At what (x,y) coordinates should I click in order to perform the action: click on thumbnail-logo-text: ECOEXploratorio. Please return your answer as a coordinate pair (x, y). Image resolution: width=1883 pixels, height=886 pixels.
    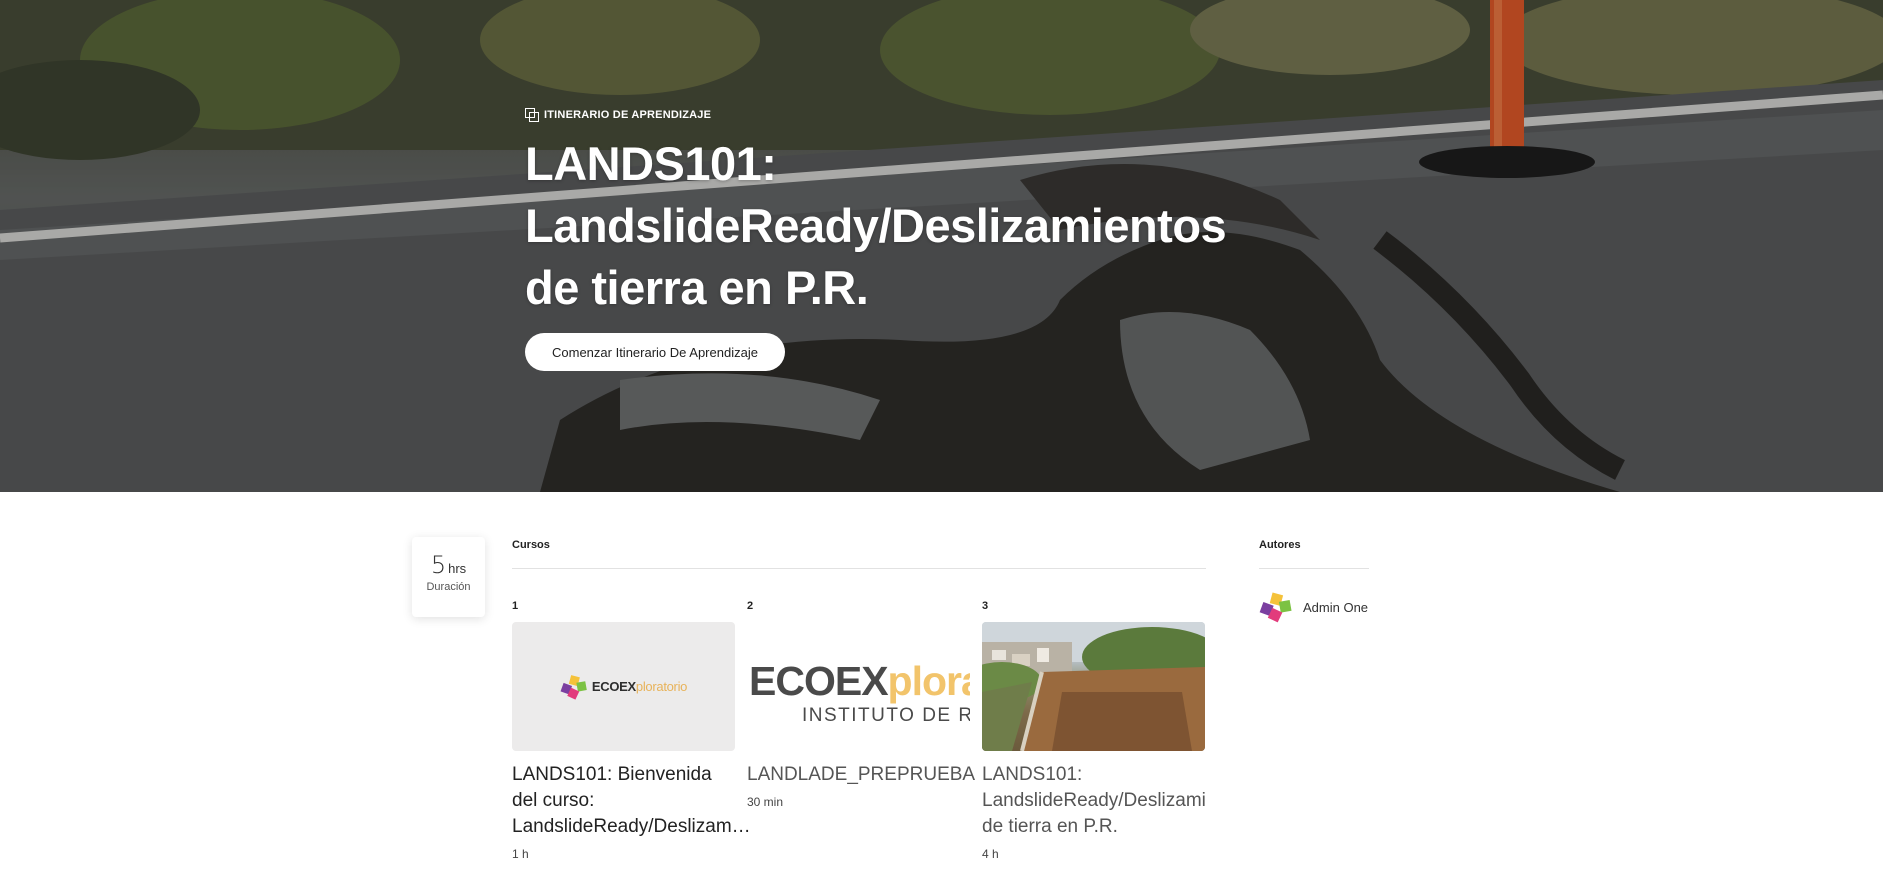
    Looking at the image, I should click on (639, 686).